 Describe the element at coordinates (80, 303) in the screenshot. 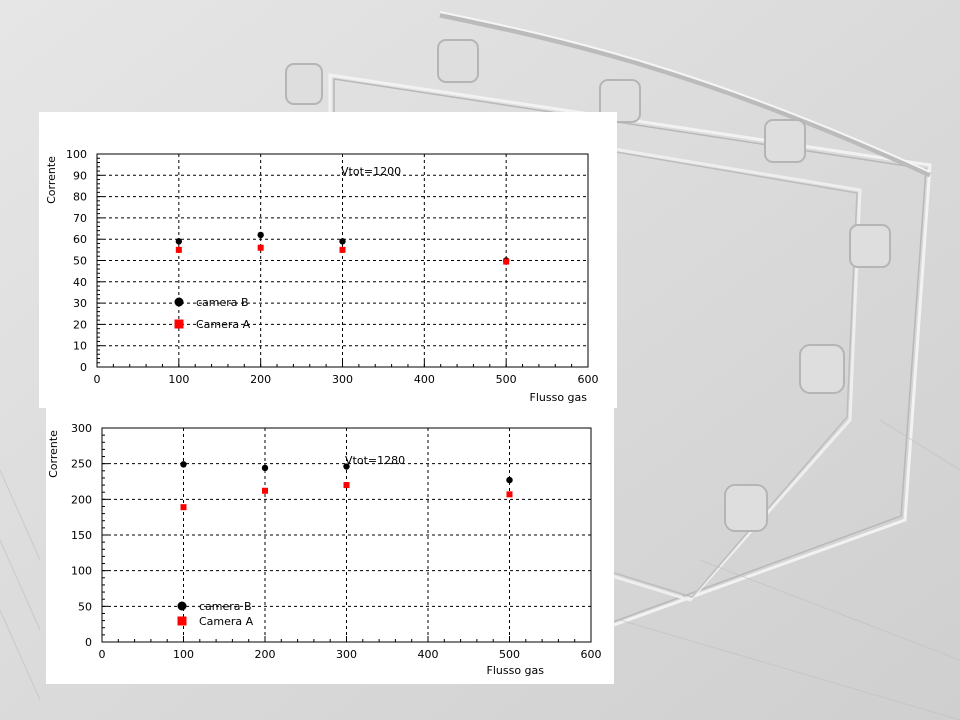

I see `chart-1-y-tick-label: 30` at that location.